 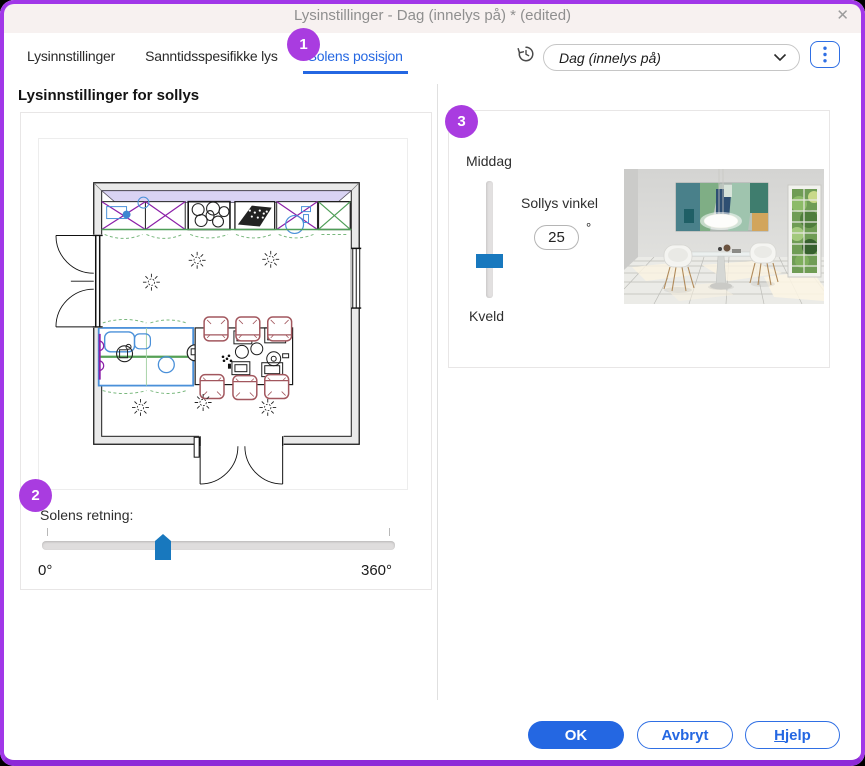 I want to click on tab-light-settings: Lysinnstillinger, so click(x=71, y=61).